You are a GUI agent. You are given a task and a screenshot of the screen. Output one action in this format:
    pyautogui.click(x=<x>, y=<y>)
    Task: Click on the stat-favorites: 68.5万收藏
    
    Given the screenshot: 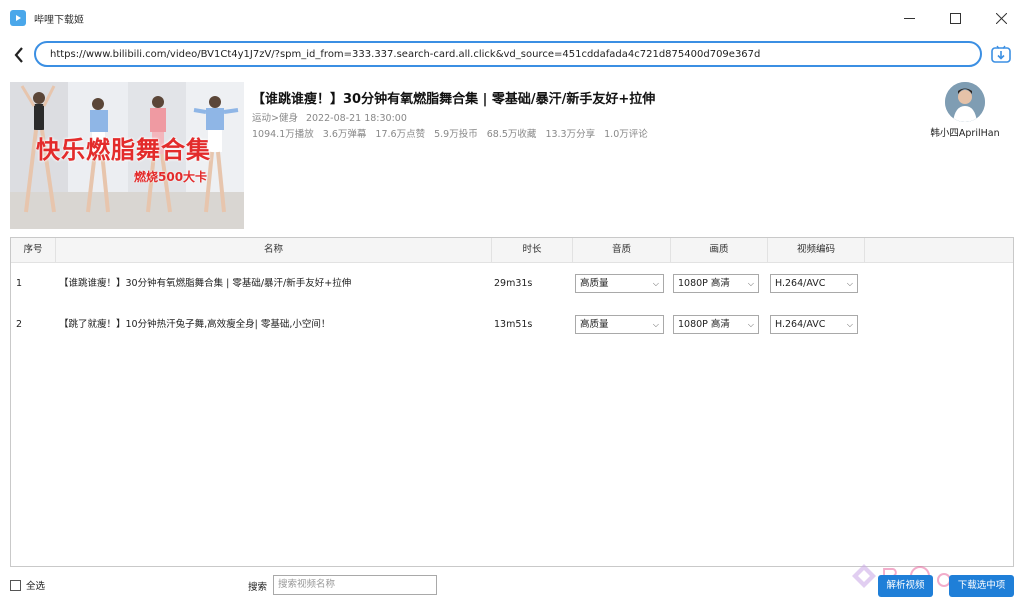 What is the action you would take?
    pyautogui.click(x=511, y=134)
    